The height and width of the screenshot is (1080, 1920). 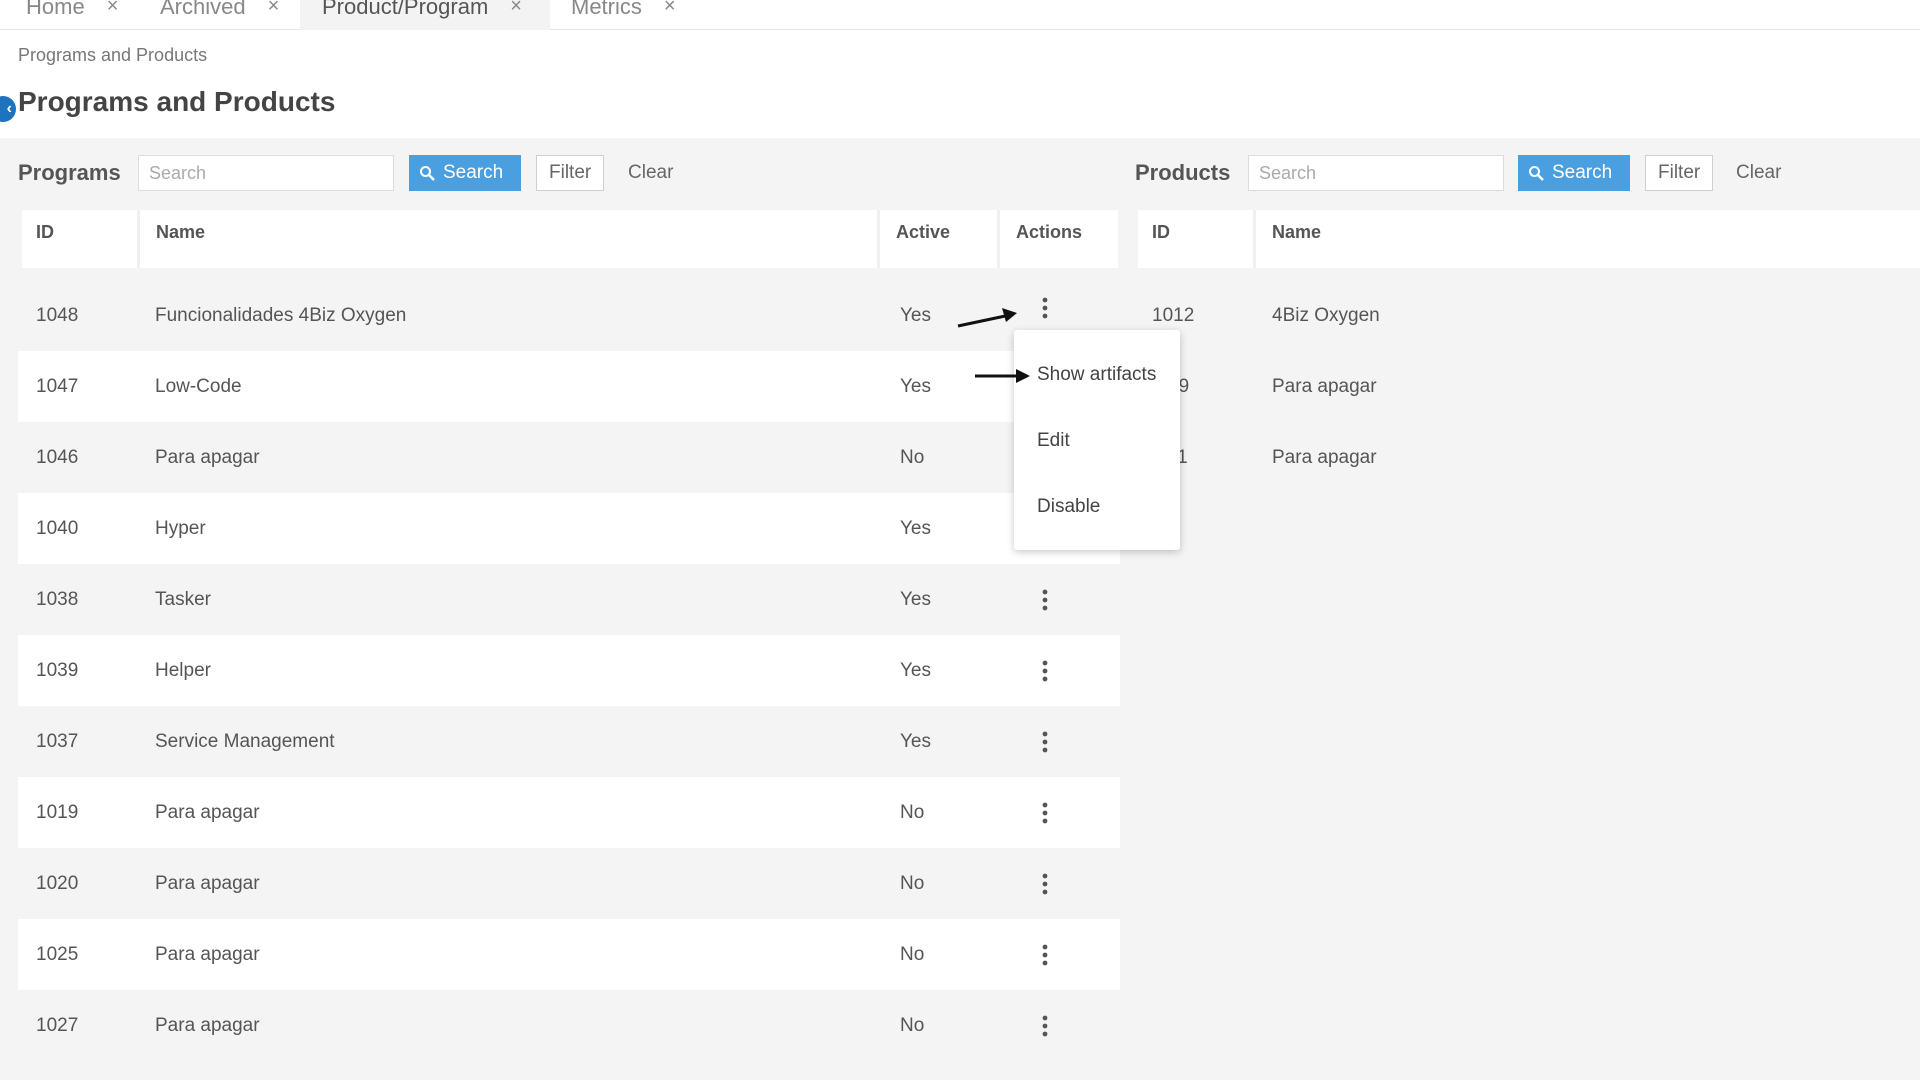 I want to click on program-name: Low-Code, so click(x=198, y=386).